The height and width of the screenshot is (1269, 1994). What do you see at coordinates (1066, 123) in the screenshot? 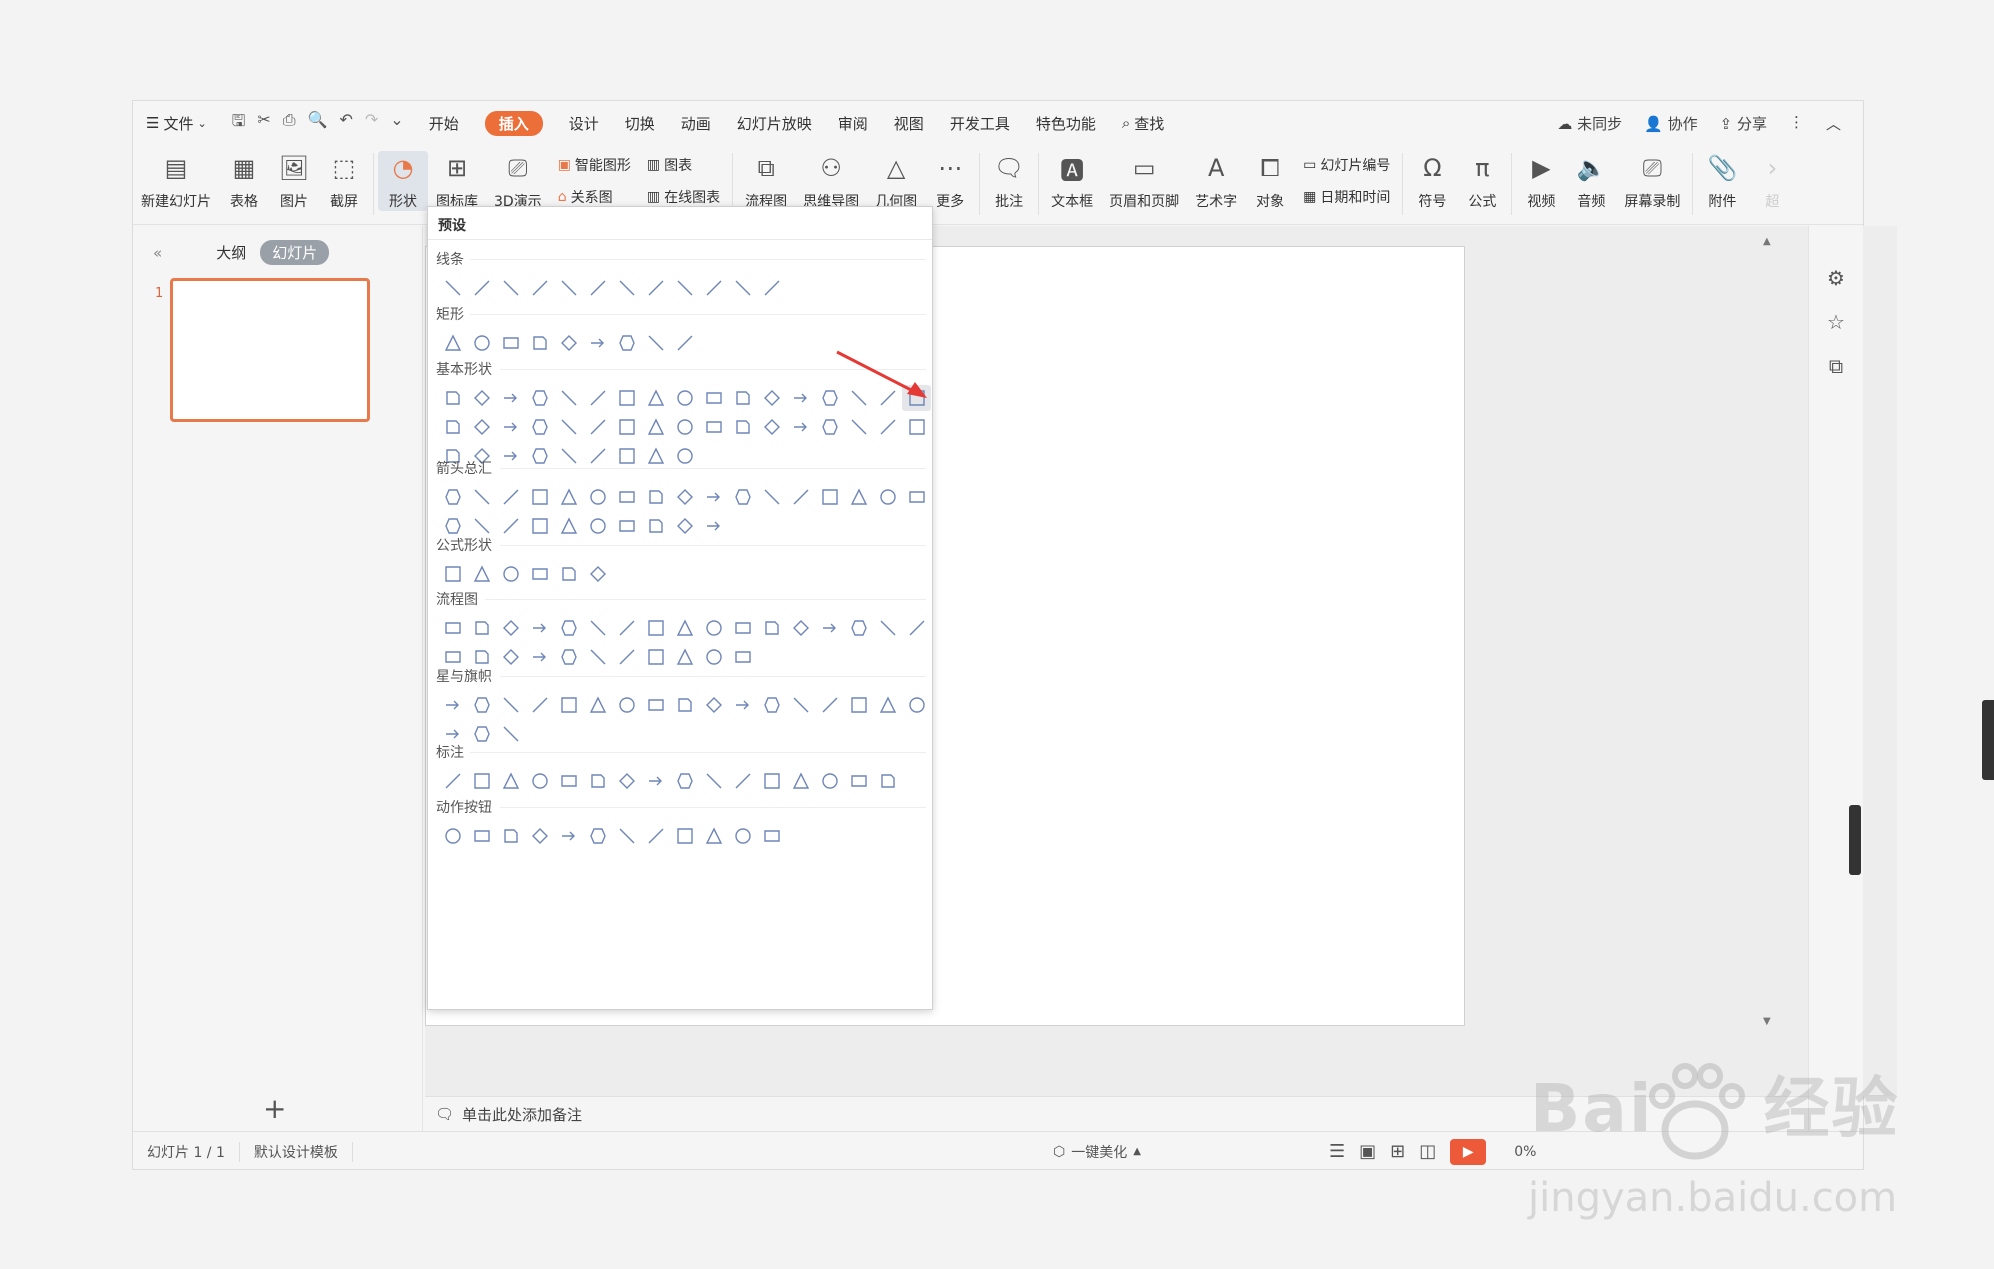
I see `tab-special: 特色功能` at bounding box center [1066, 123].